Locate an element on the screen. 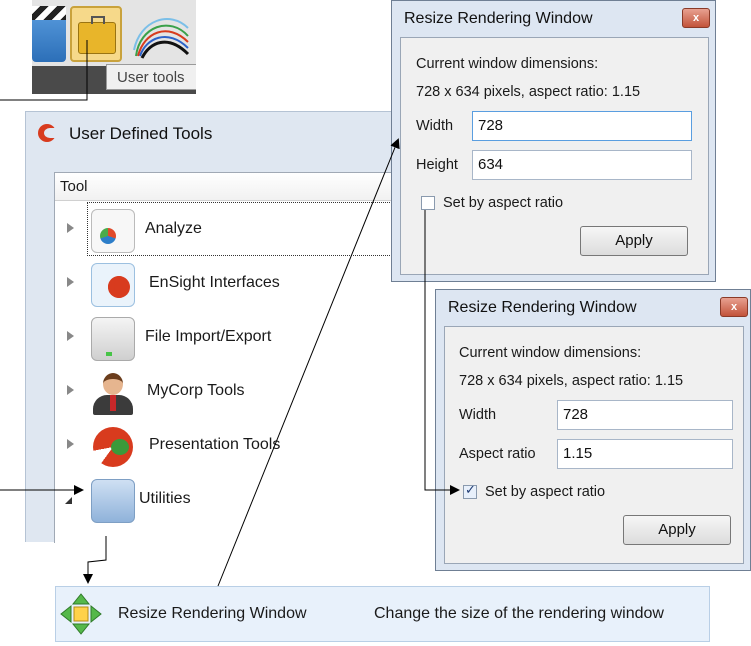  height-label: Height is located at coordinates (437, 165).